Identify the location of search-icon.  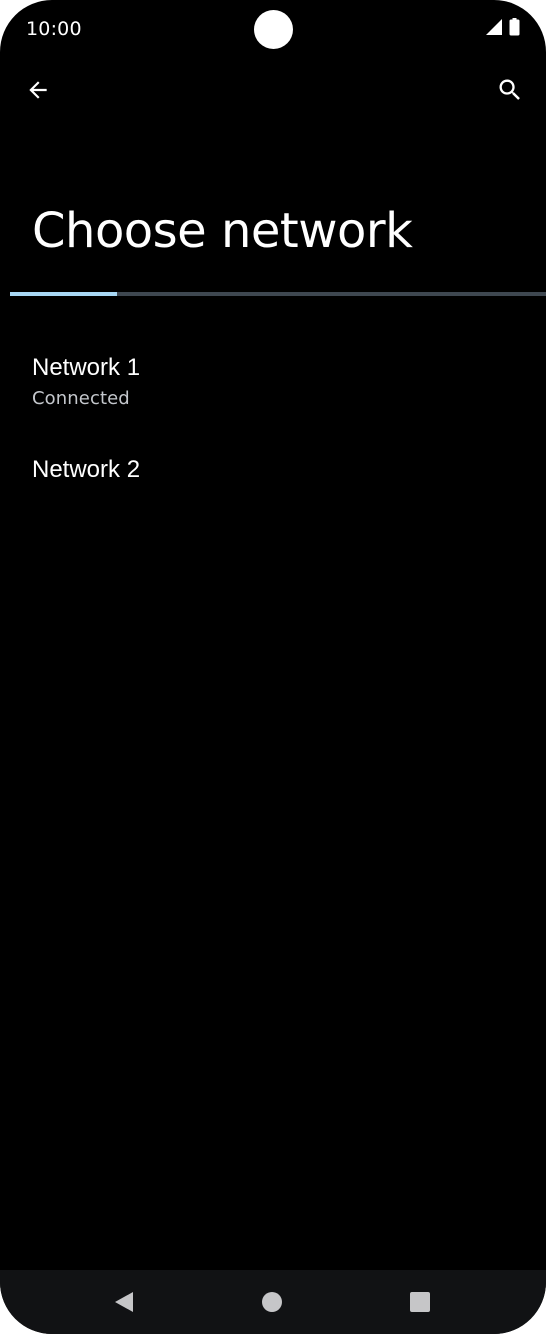
(510, 92).